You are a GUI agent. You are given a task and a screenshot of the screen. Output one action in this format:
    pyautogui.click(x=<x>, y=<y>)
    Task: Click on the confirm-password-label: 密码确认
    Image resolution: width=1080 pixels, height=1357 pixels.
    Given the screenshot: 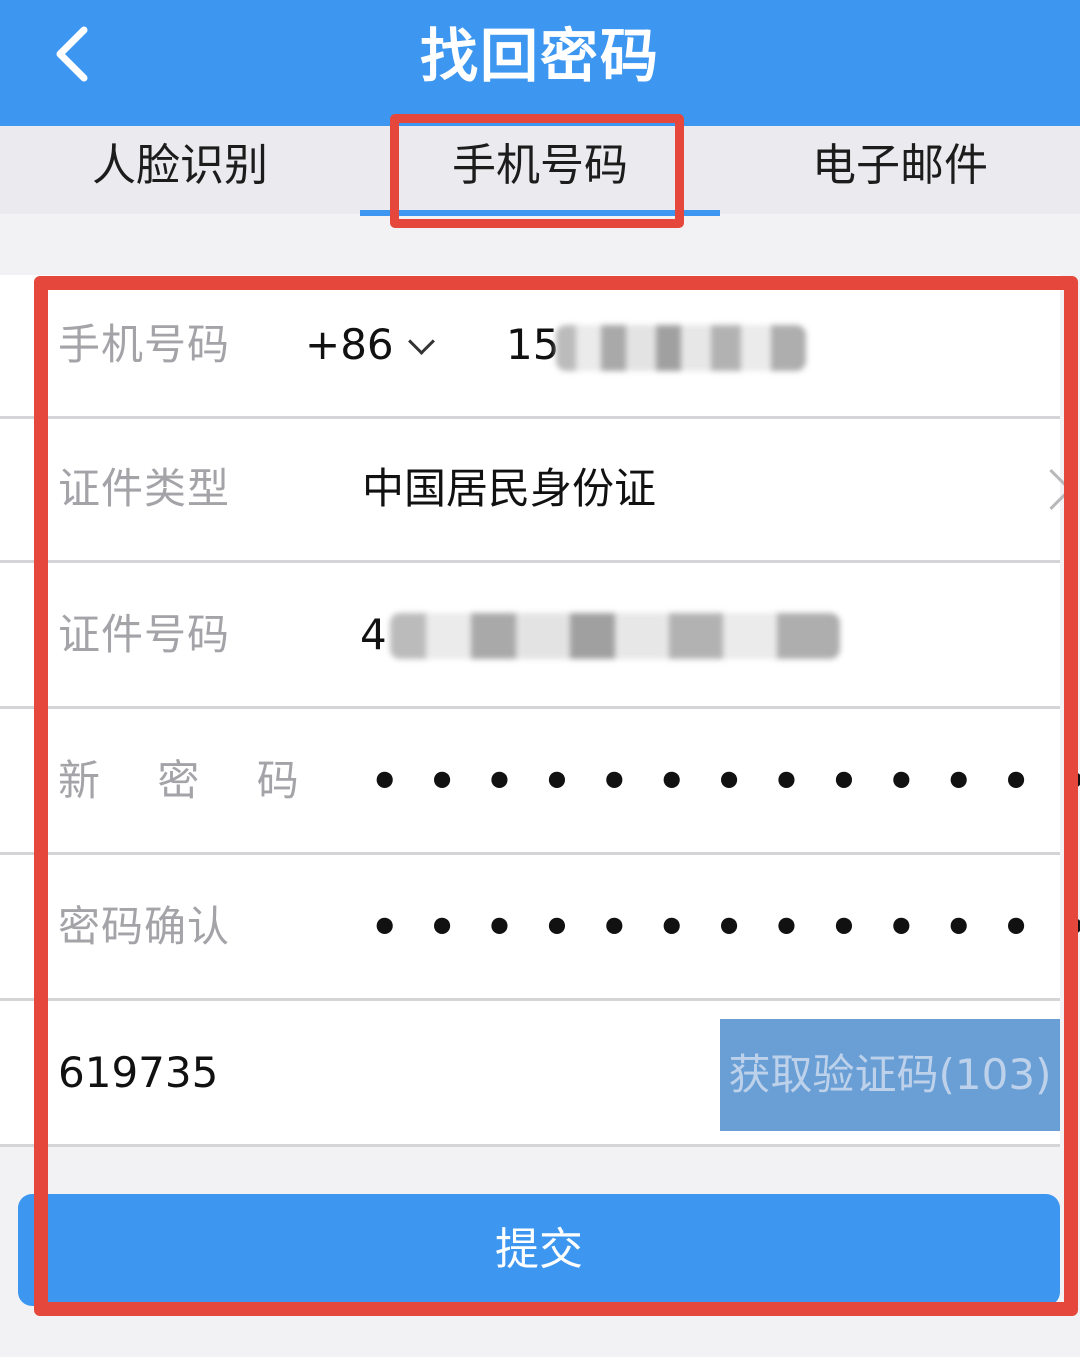 What is the action you would take?
    pyautogui.click(x=144, y=926)
    